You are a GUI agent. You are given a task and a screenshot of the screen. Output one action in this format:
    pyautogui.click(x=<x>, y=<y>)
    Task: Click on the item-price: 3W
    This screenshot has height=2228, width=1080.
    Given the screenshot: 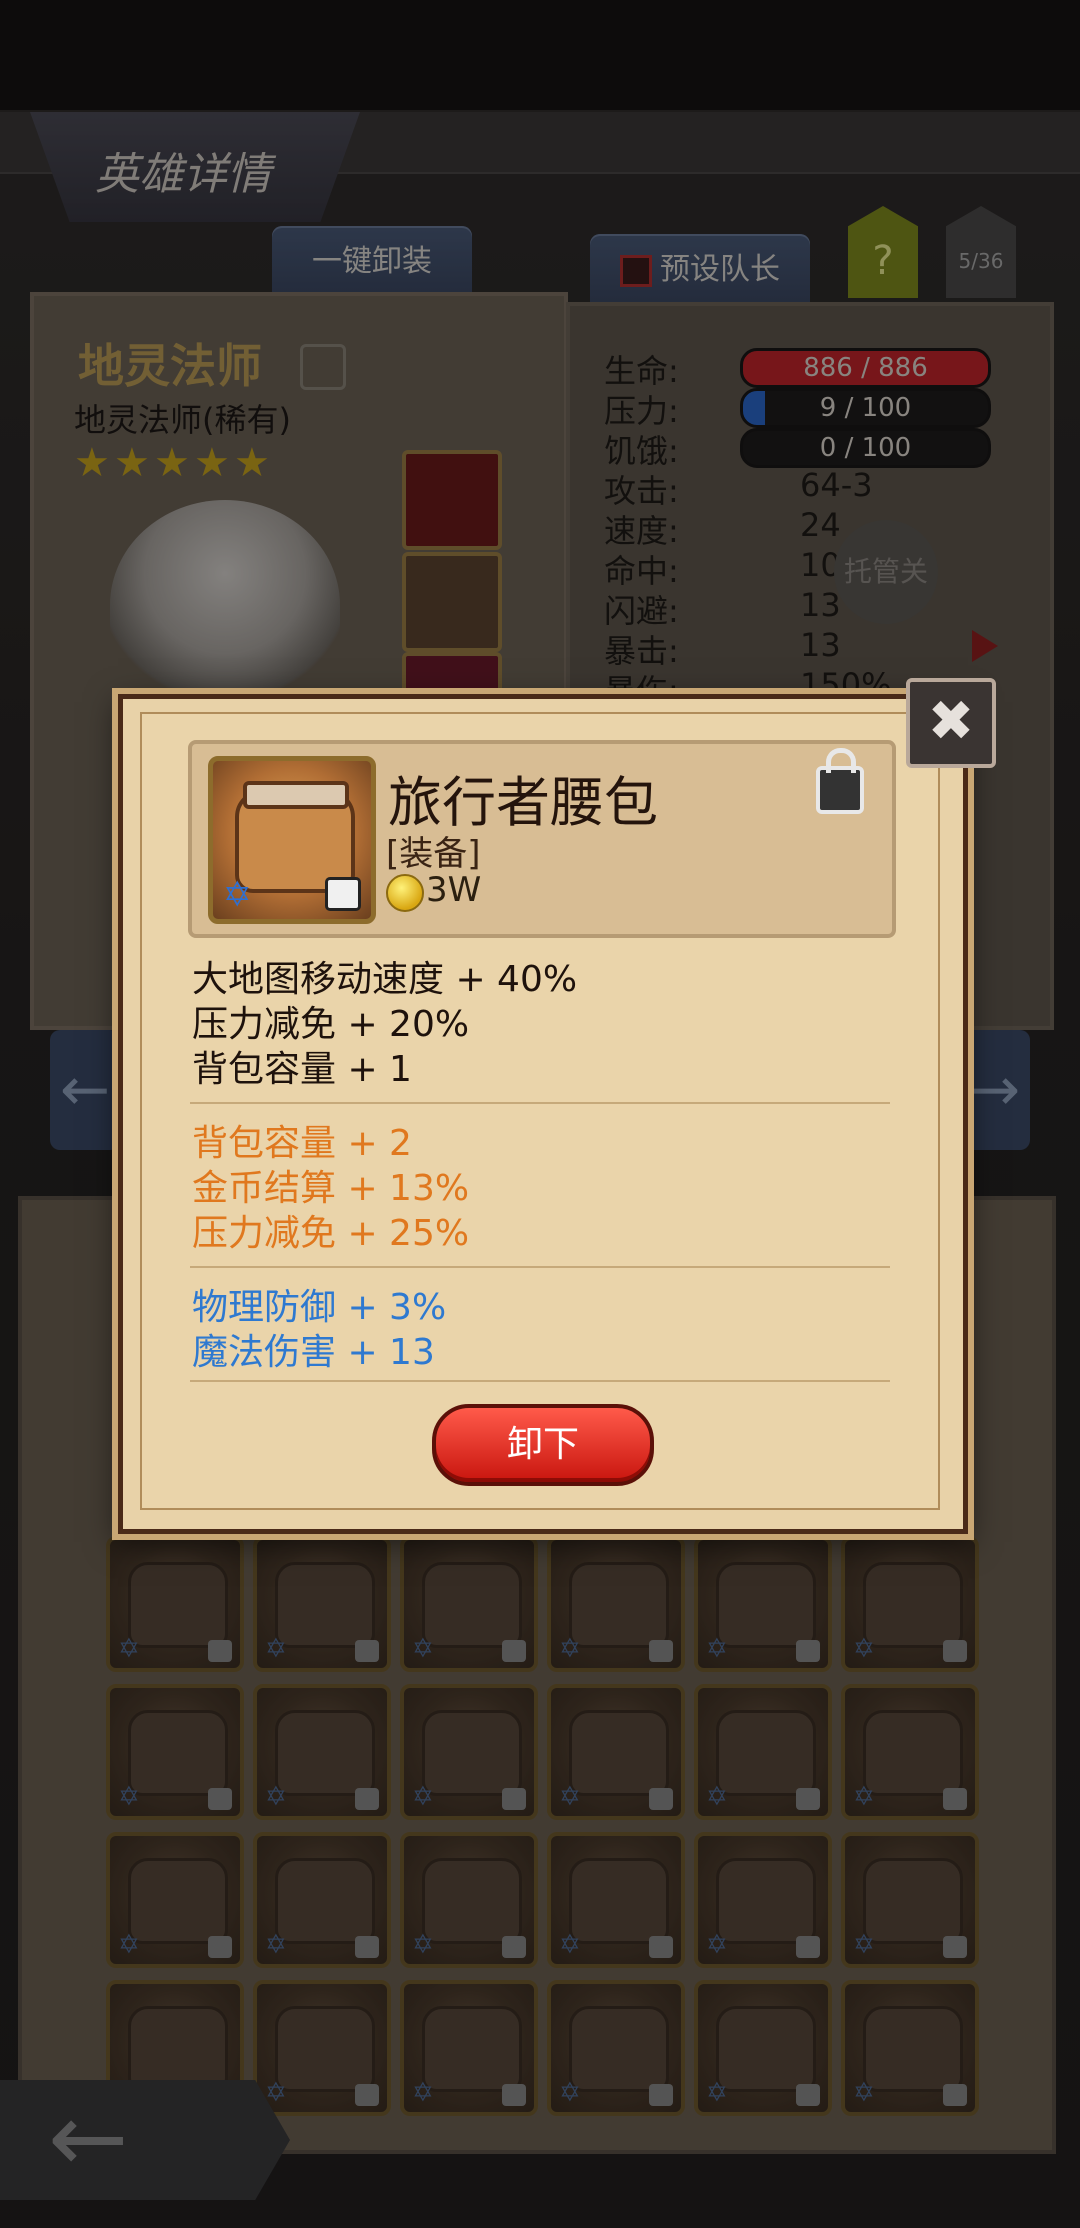 What is the action you would take?
    pyautogui.click(x=454, y=890)
    